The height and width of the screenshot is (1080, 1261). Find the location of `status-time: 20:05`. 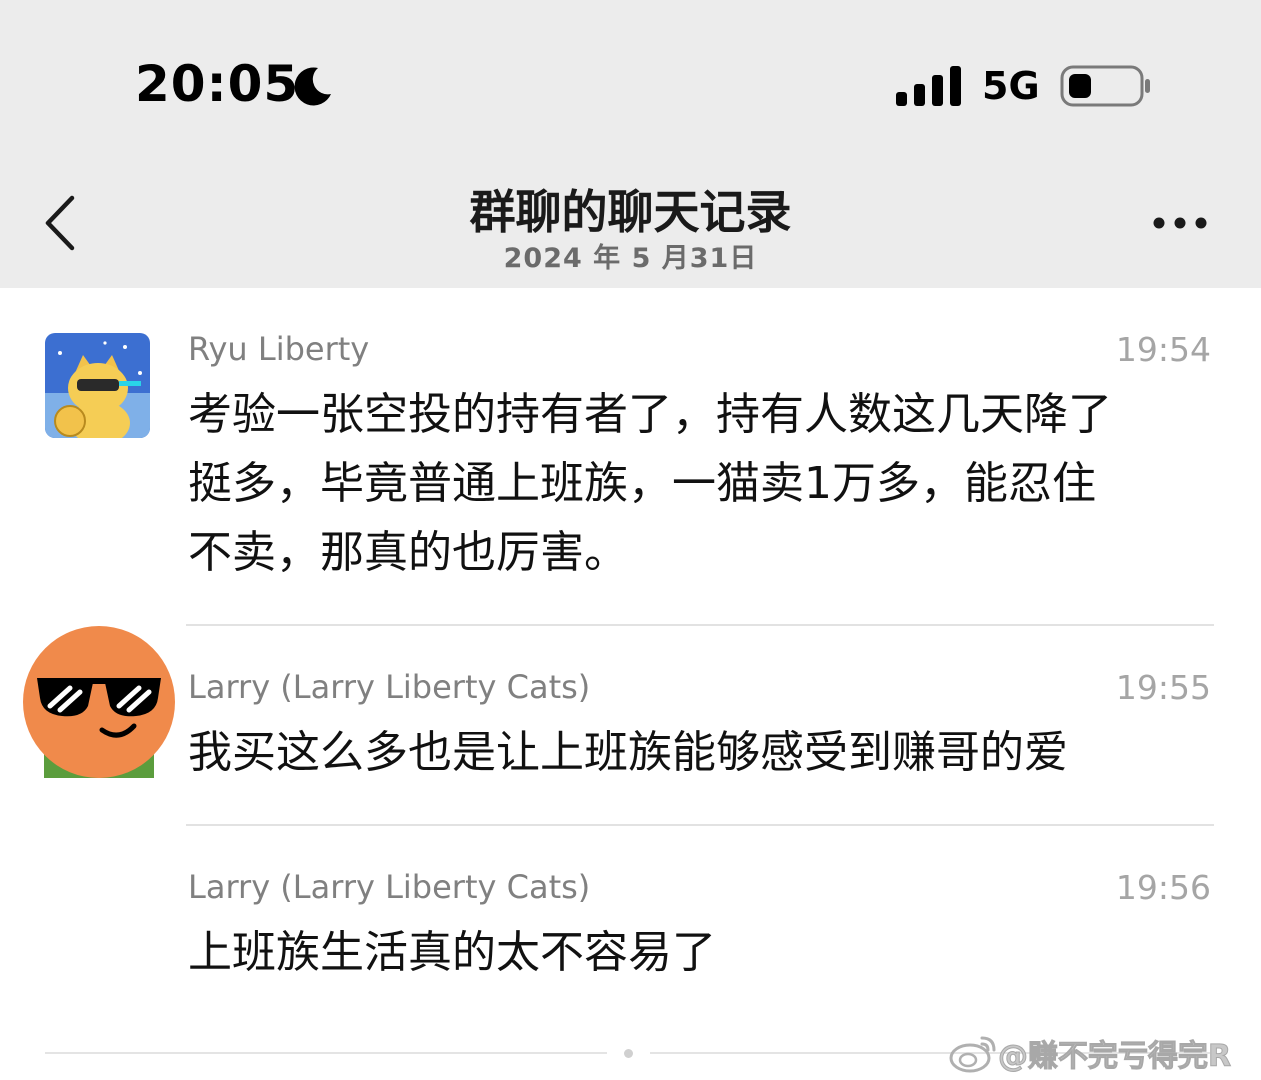

status-time: 20:05 is located at coordinates (217, 84).